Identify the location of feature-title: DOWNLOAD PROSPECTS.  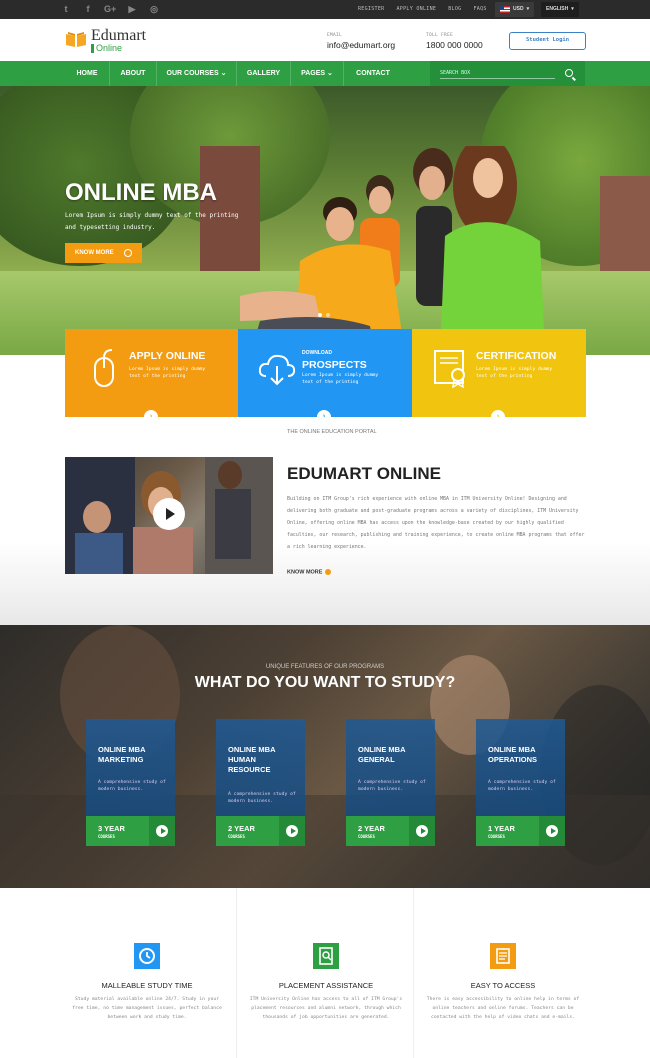
(334, 360).